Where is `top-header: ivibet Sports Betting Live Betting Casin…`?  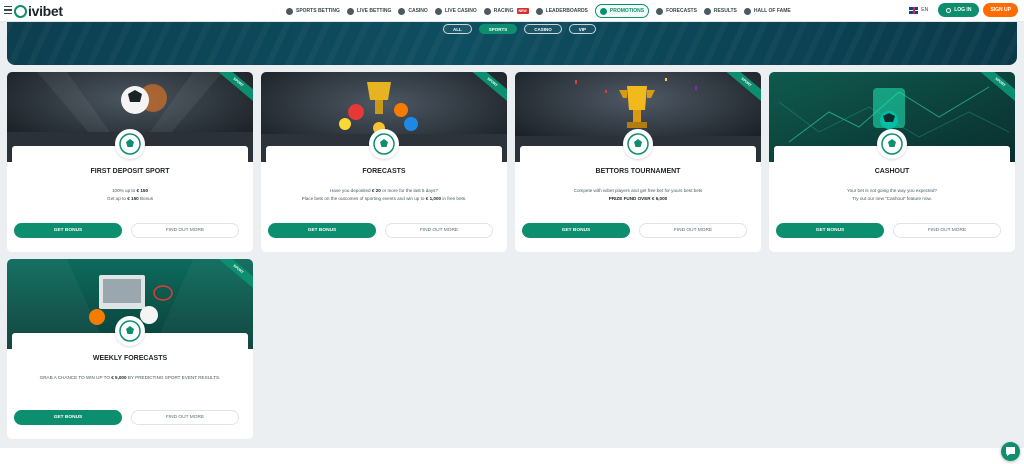
top-header: ivibet Sports Betting Live Betting Casin… is located at coordinates (512, 11).